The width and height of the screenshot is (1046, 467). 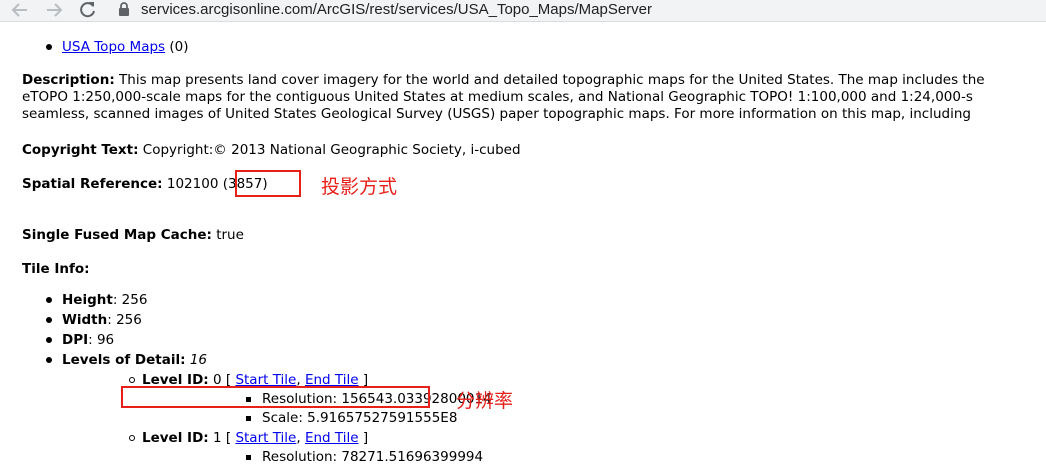 I want to click on single-fused-label: Single Fused Map Cache:, so click(x=117, y=235).